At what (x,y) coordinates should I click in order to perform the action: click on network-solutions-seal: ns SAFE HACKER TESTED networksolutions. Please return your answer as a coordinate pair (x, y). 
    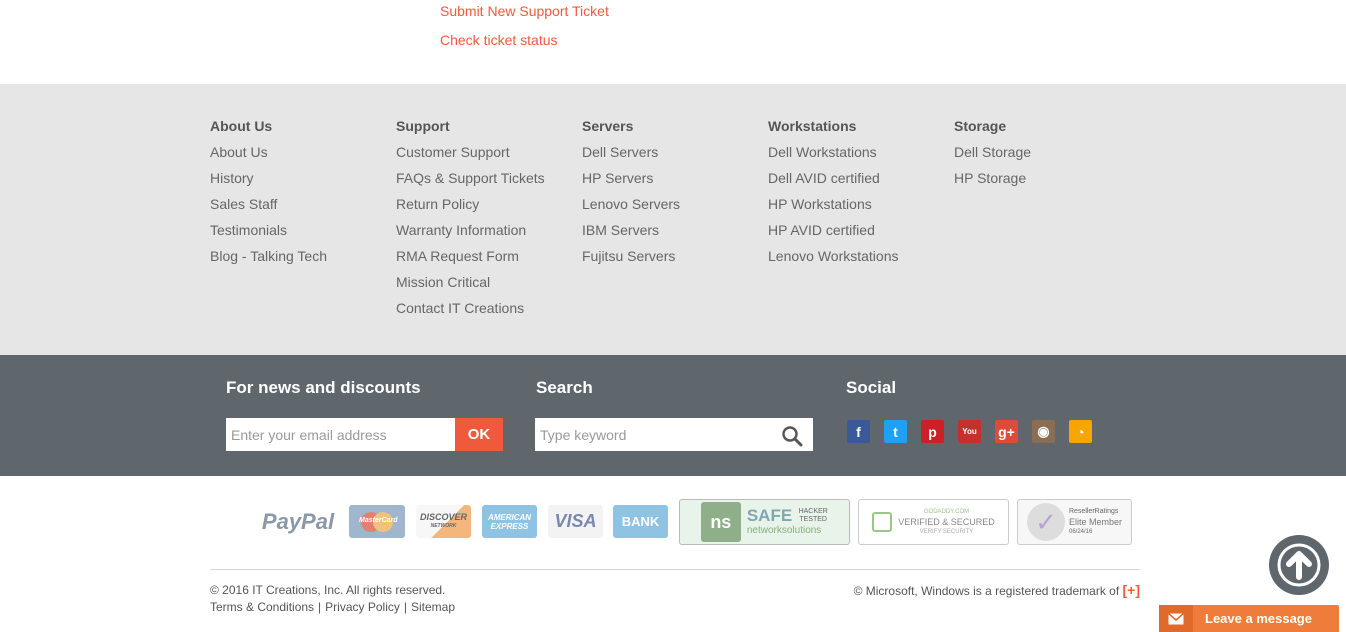
    Looking at the image, I should click on (764, 522).